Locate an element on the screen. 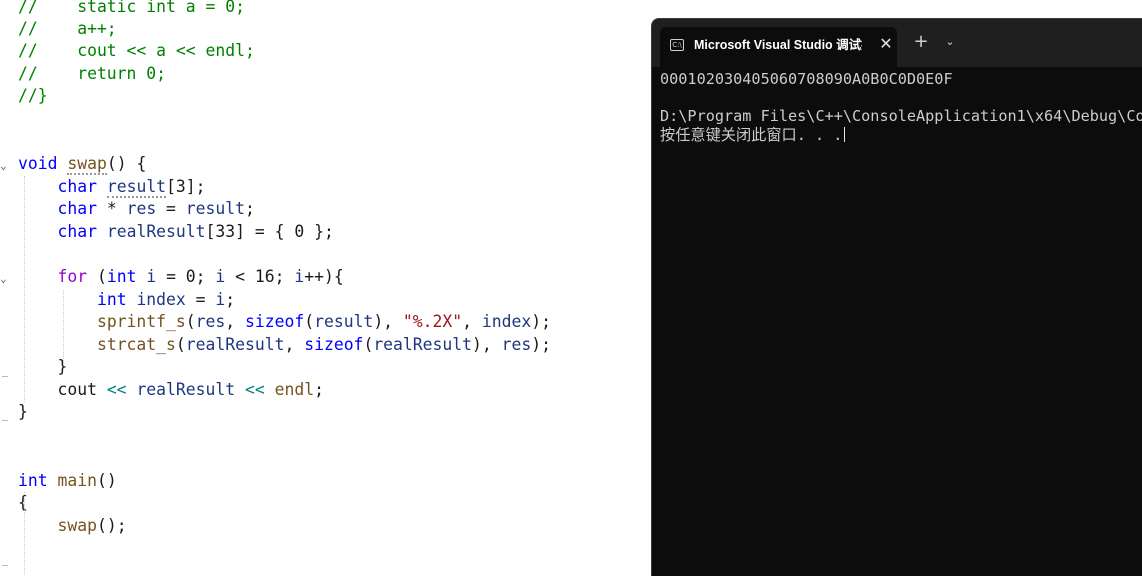 Image resolution: width=1142 pixels, height=576 pixels. tab-title: Microsoft Visual Studio 调试控制台 is located at coordinates (778, 45).